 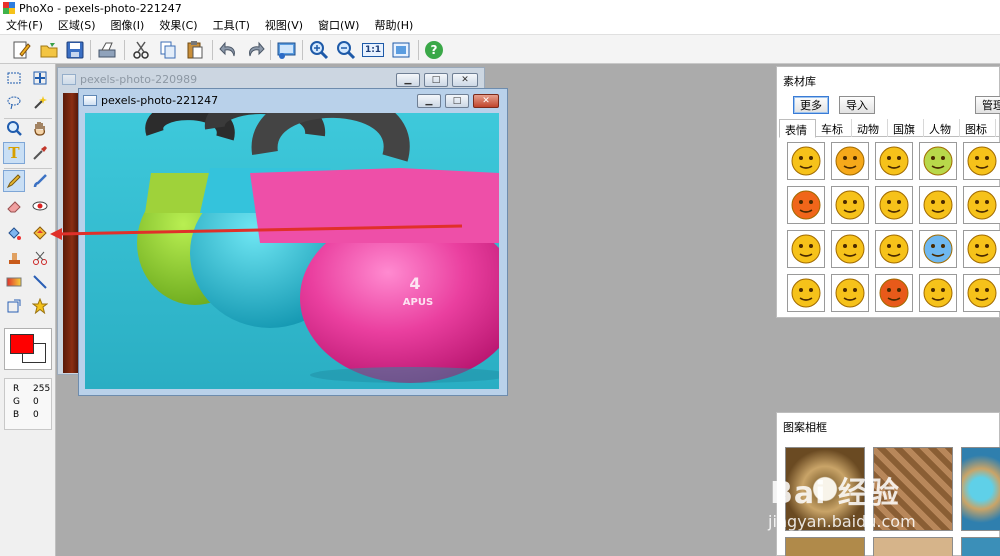 I want to click on pencil-icon, so click(x=14, y=181).